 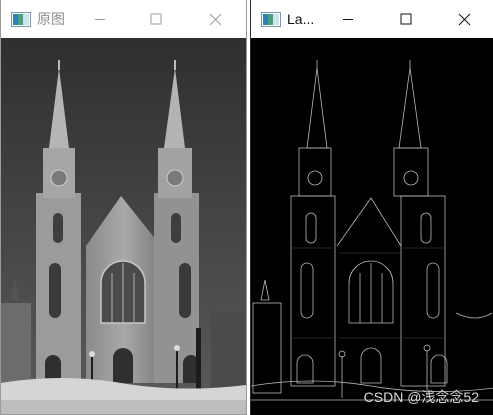 I want to click on window-titlebar: 原图, so click(x=123, y=19).